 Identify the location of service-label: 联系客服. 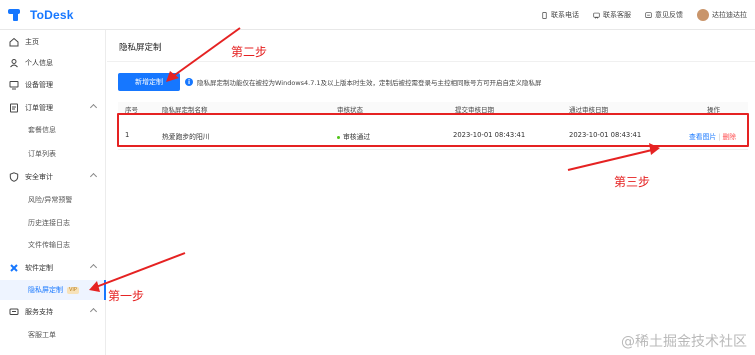
(617, 15).